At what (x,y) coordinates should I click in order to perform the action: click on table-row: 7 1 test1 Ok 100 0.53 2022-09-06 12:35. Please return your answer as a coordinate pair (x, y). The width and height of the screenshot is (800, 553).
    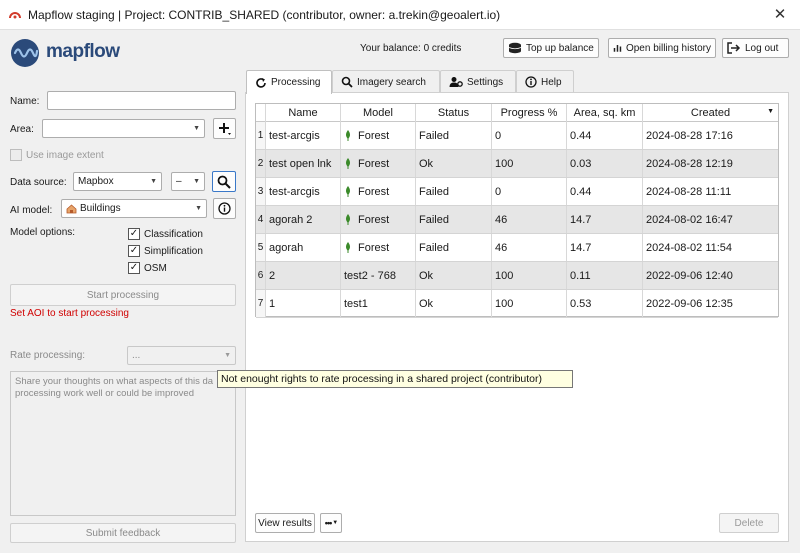
    Looking at the image, I should click on (517, 304).